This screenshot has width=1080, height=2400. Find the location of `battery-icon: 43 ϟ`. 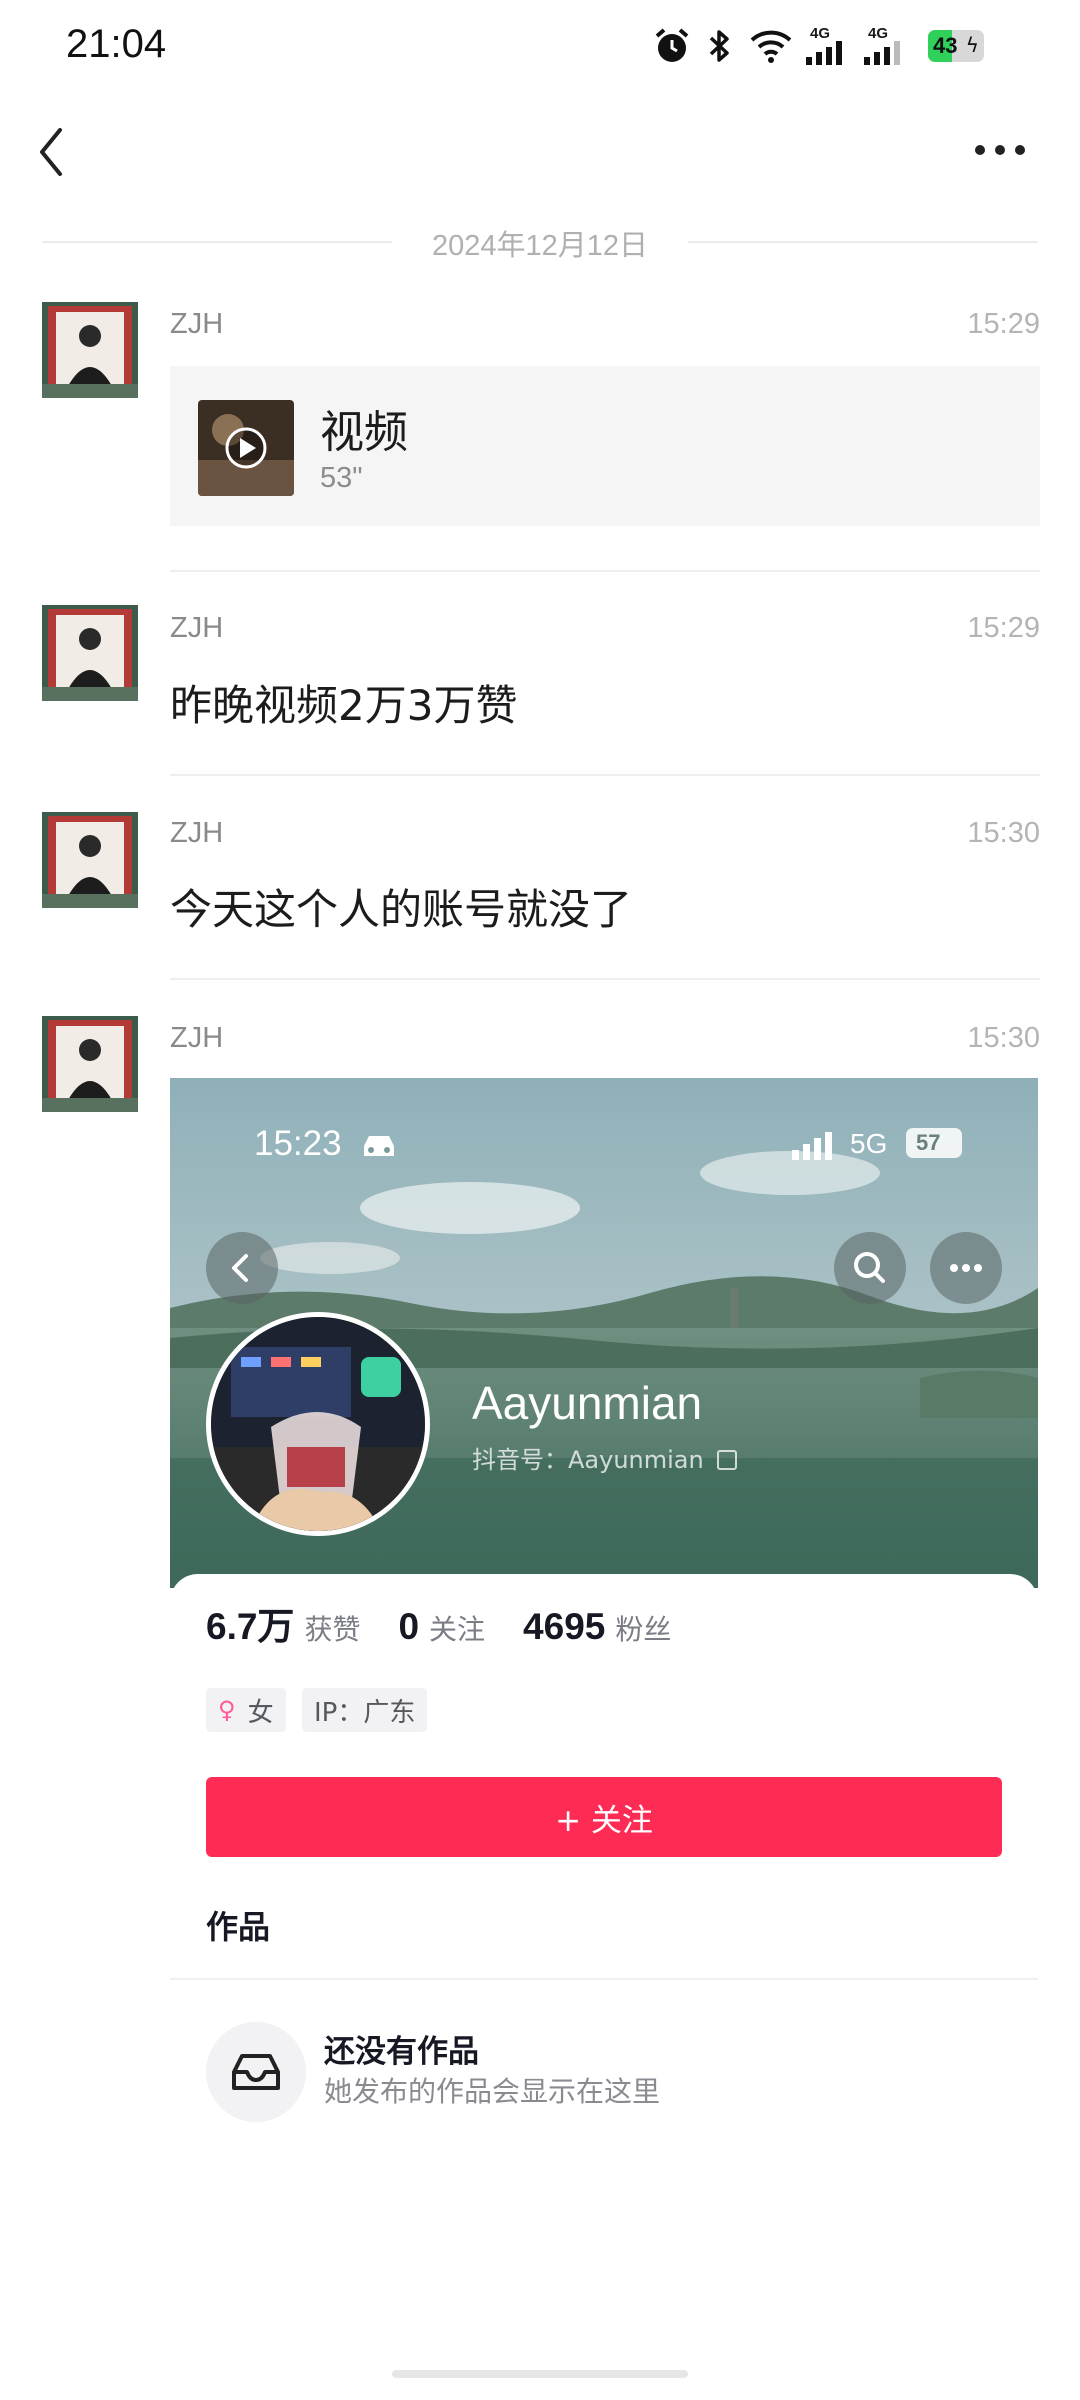

battery-icon: 43 ϟ is located at coordinates (956, 46).